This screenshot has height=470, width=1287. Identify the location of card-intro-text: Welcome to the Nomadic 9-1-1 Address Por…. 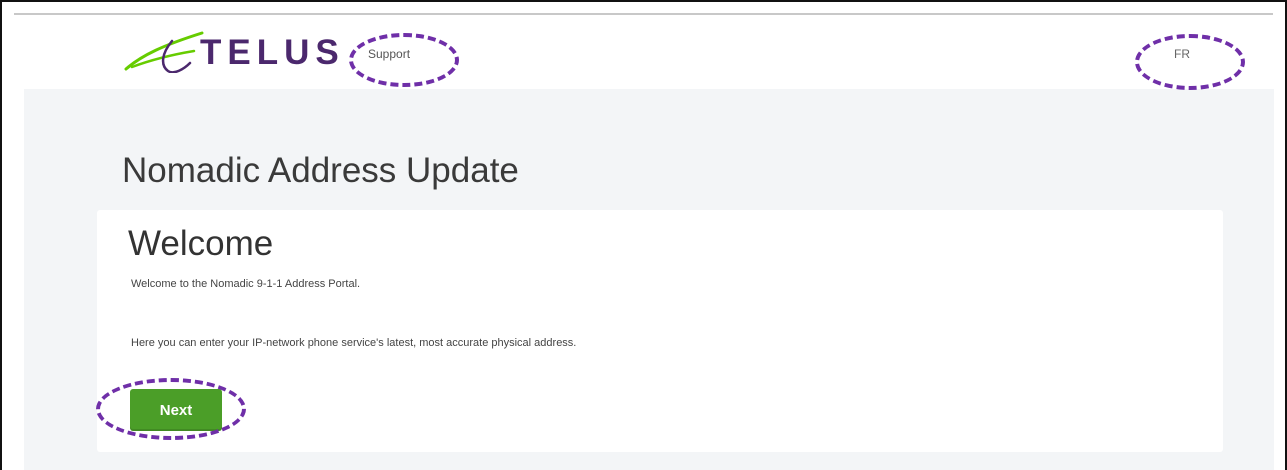
(246, 284).